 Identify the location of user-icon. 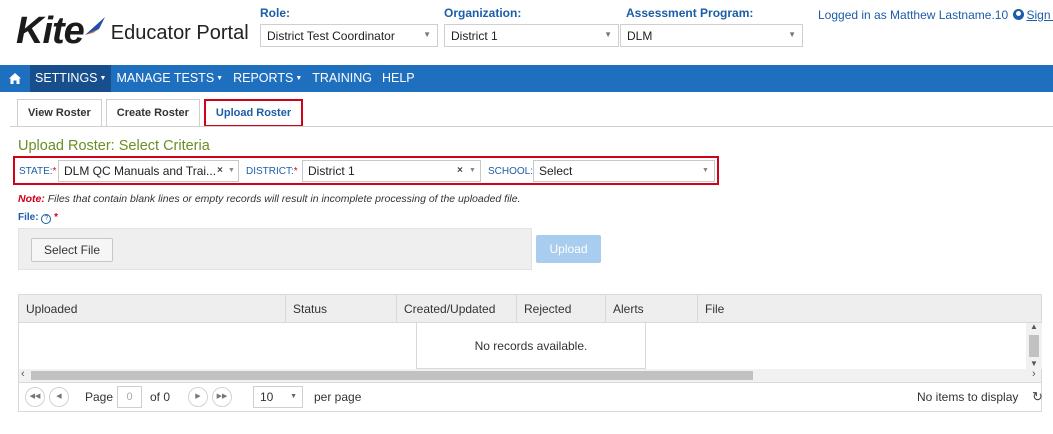
(1019, 14).